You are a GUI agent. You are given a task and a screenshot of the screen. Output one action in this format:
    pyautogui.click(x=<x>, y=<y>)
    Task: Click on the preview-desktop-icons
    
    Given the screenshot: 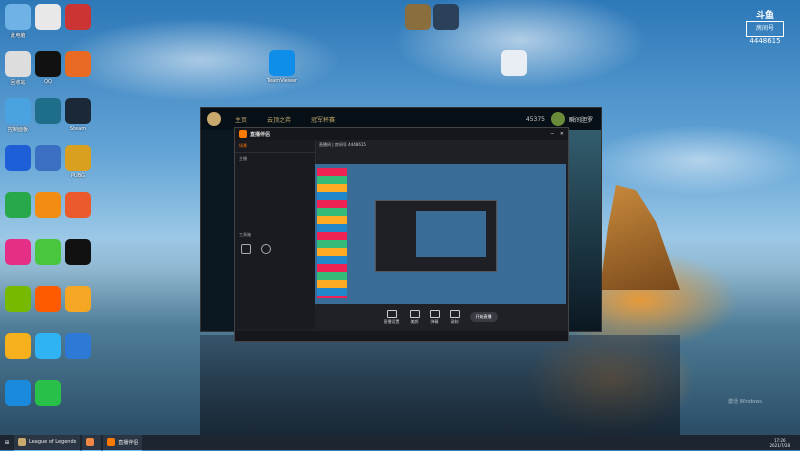 What is the action you would take?
    pyautogui.click(x=332, y=233)
    